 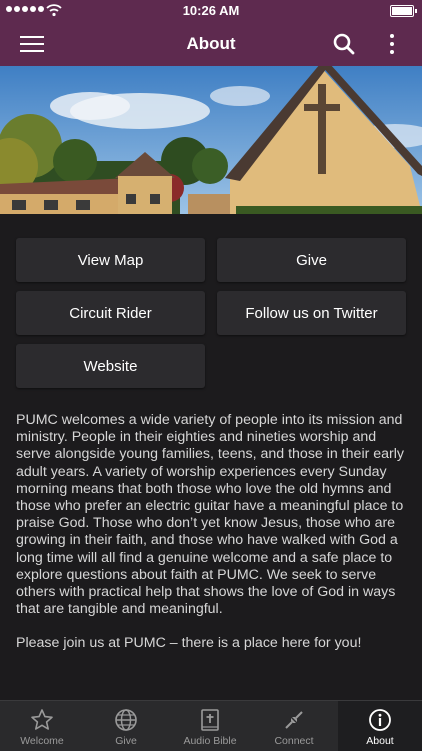 I want to click on tab-give: Give, so click(x=126, y=726).